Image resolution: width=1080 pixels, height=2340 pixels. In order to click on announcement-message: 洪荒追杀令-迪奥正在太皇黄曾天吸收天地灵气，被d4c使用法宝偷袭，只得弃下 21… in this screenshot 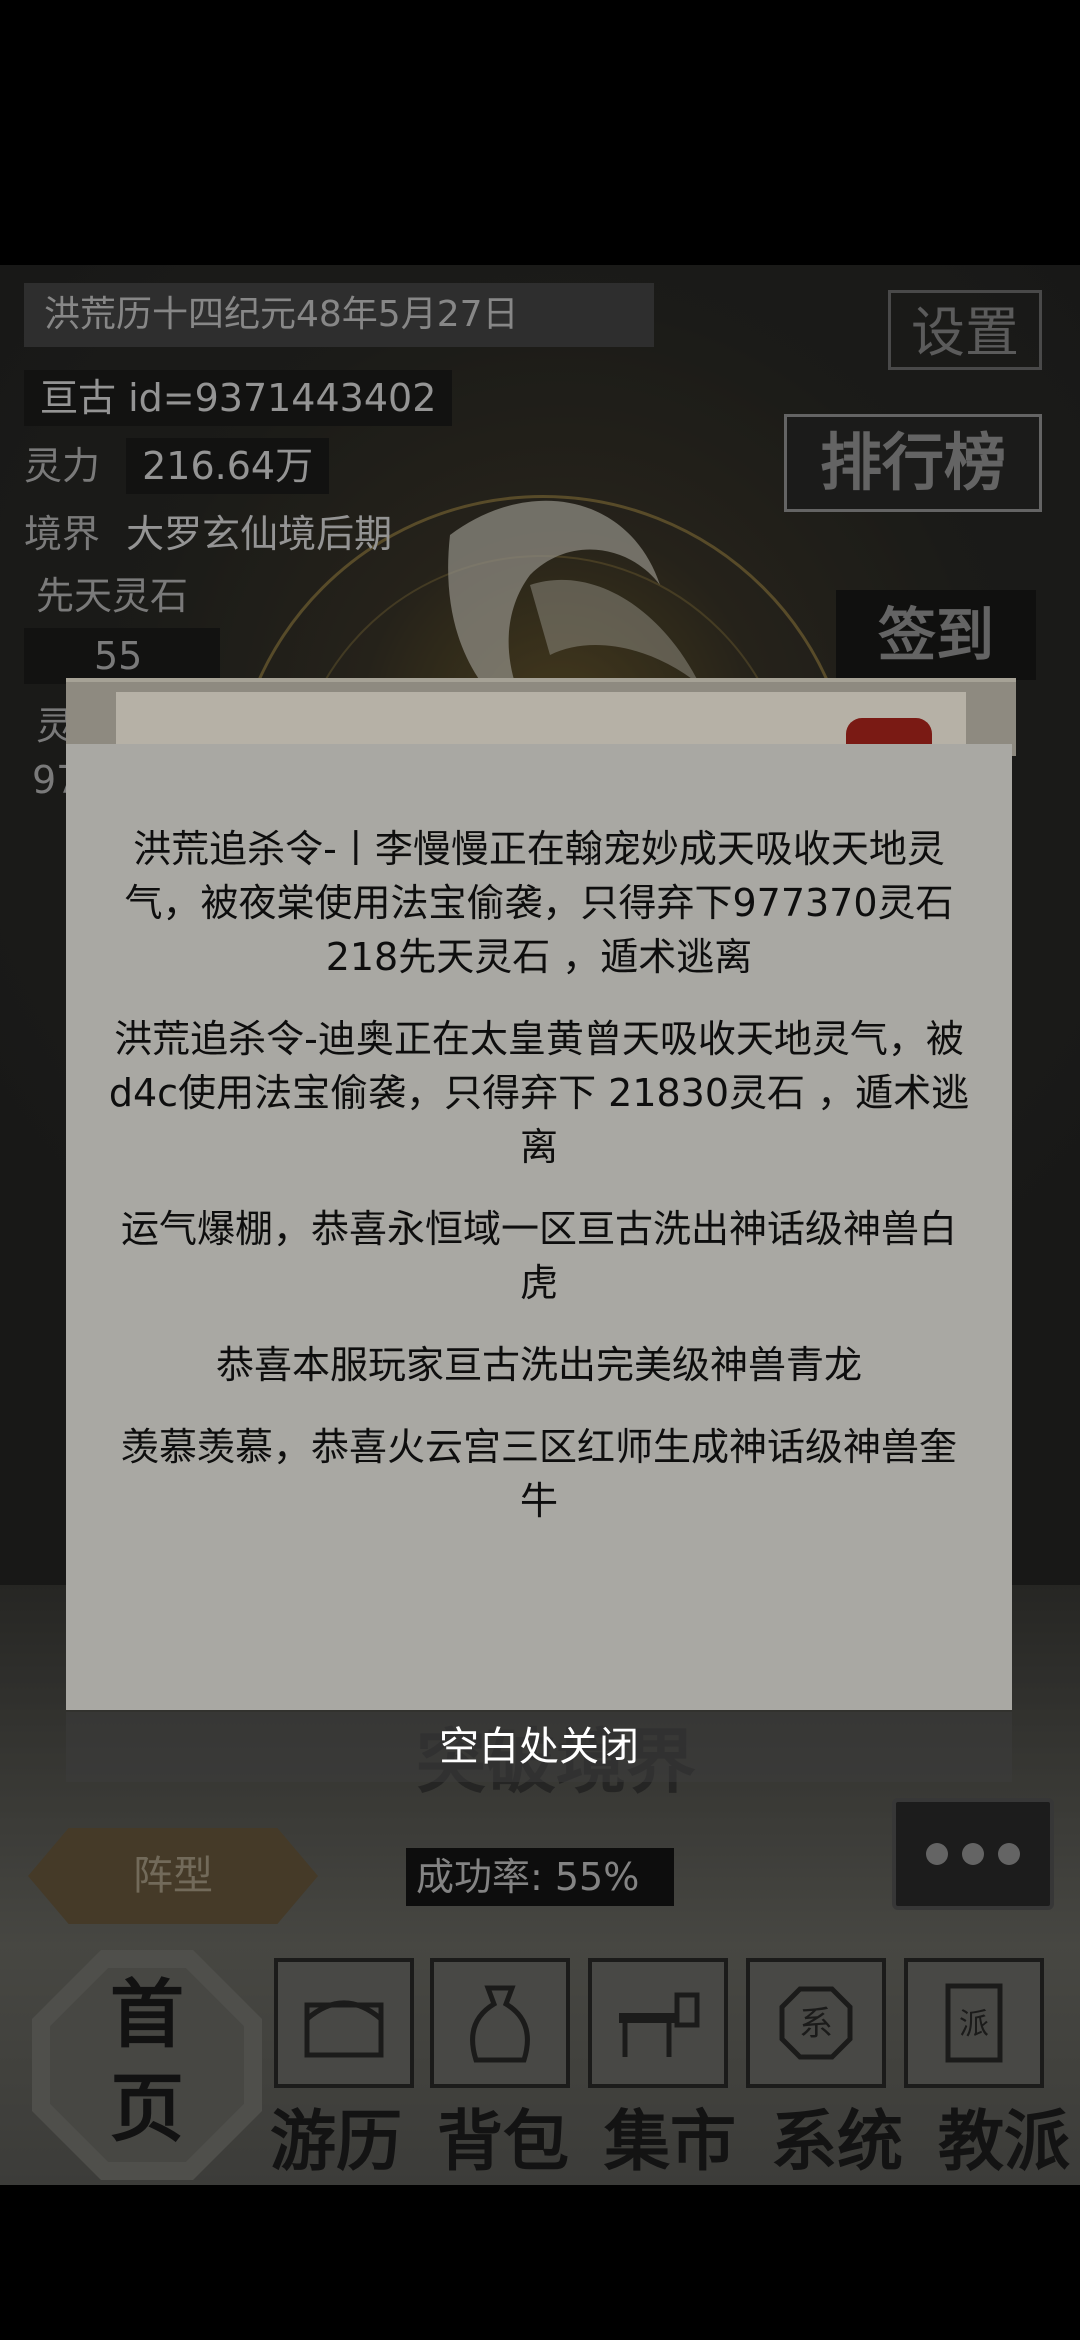, I will do `click(539, 1093)`.